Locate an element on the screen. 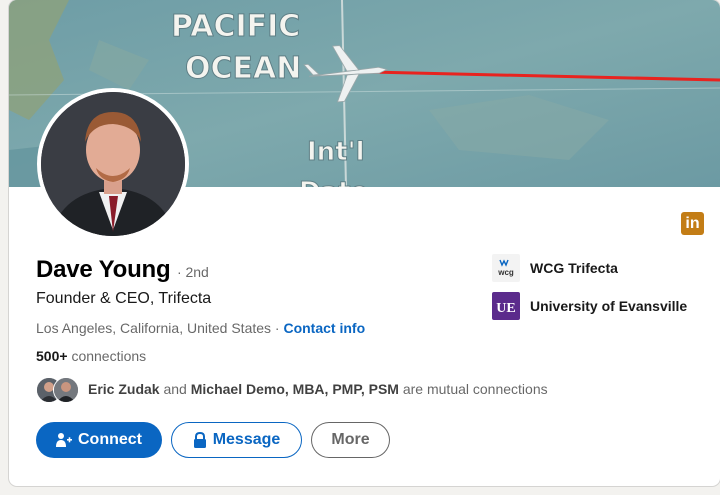  profile-photo is located at coordinates (113, 164).